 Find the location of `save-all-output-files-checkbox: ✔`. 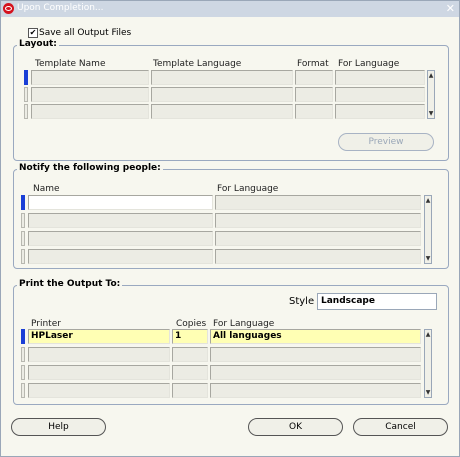

save-all-output-files-checkbox: ✔ is located at coordinates (33, 33).